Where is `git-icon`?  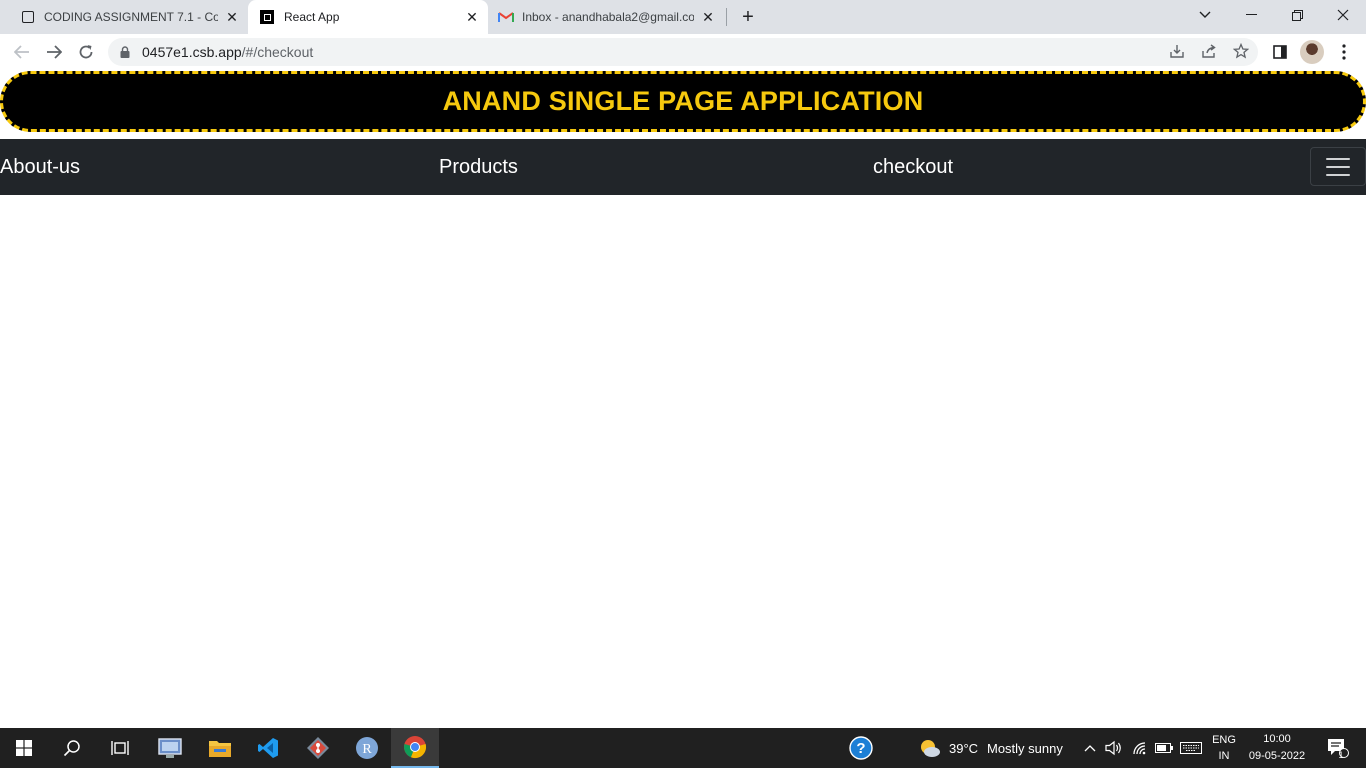 git-icon is located at coordinates (318, 748).